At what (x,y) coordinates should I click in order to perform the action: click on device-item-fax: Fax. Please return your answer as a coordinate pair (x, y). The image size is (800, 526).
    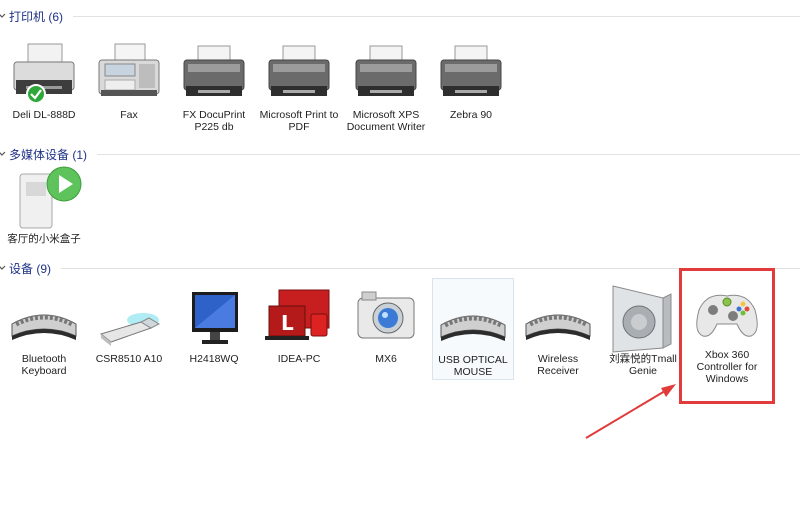
    Looking at the image, I should click on (129, 80).